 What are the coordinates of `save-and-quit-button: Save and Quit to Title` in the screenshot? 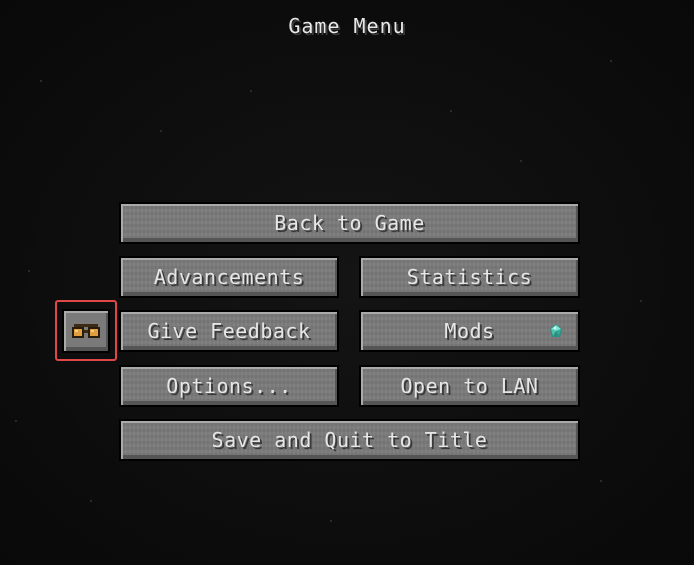 It's located at (349, 440).